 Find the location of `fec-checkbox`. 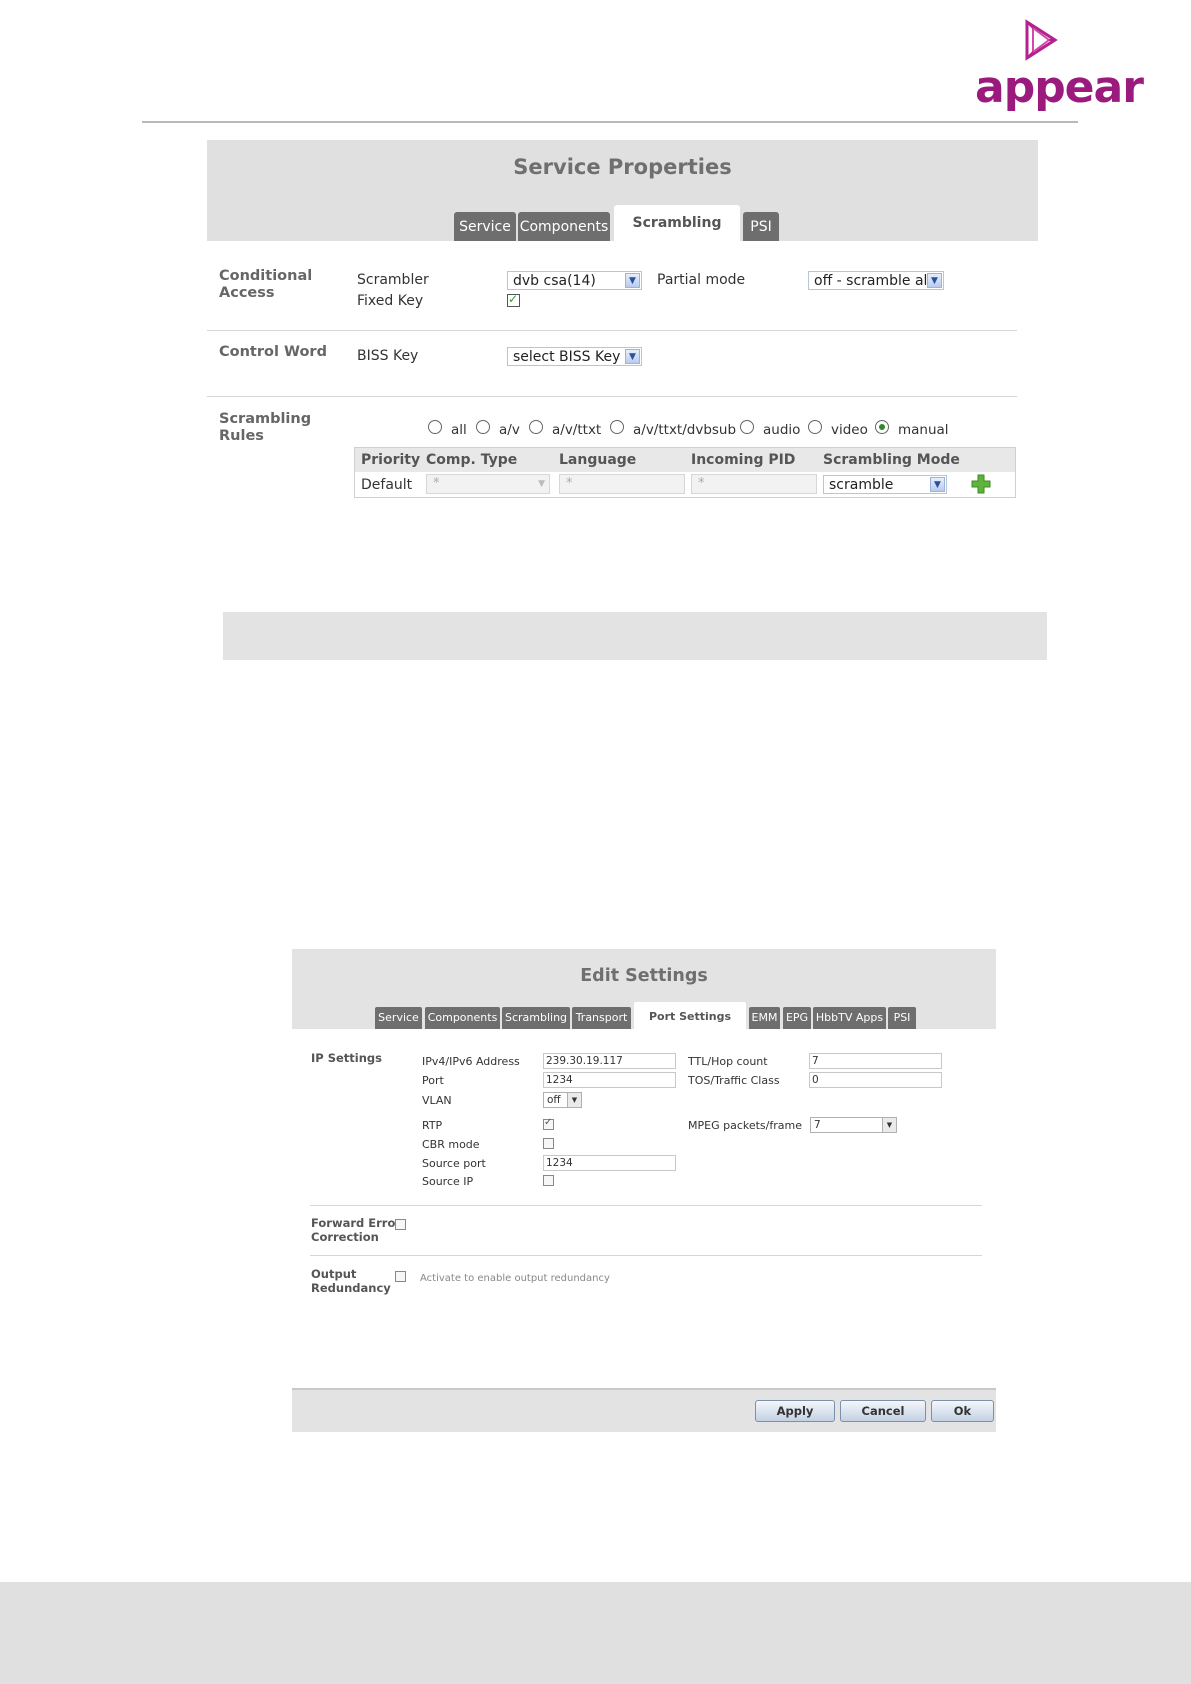

fec-checkbox is located at coordinates (400, 1224).